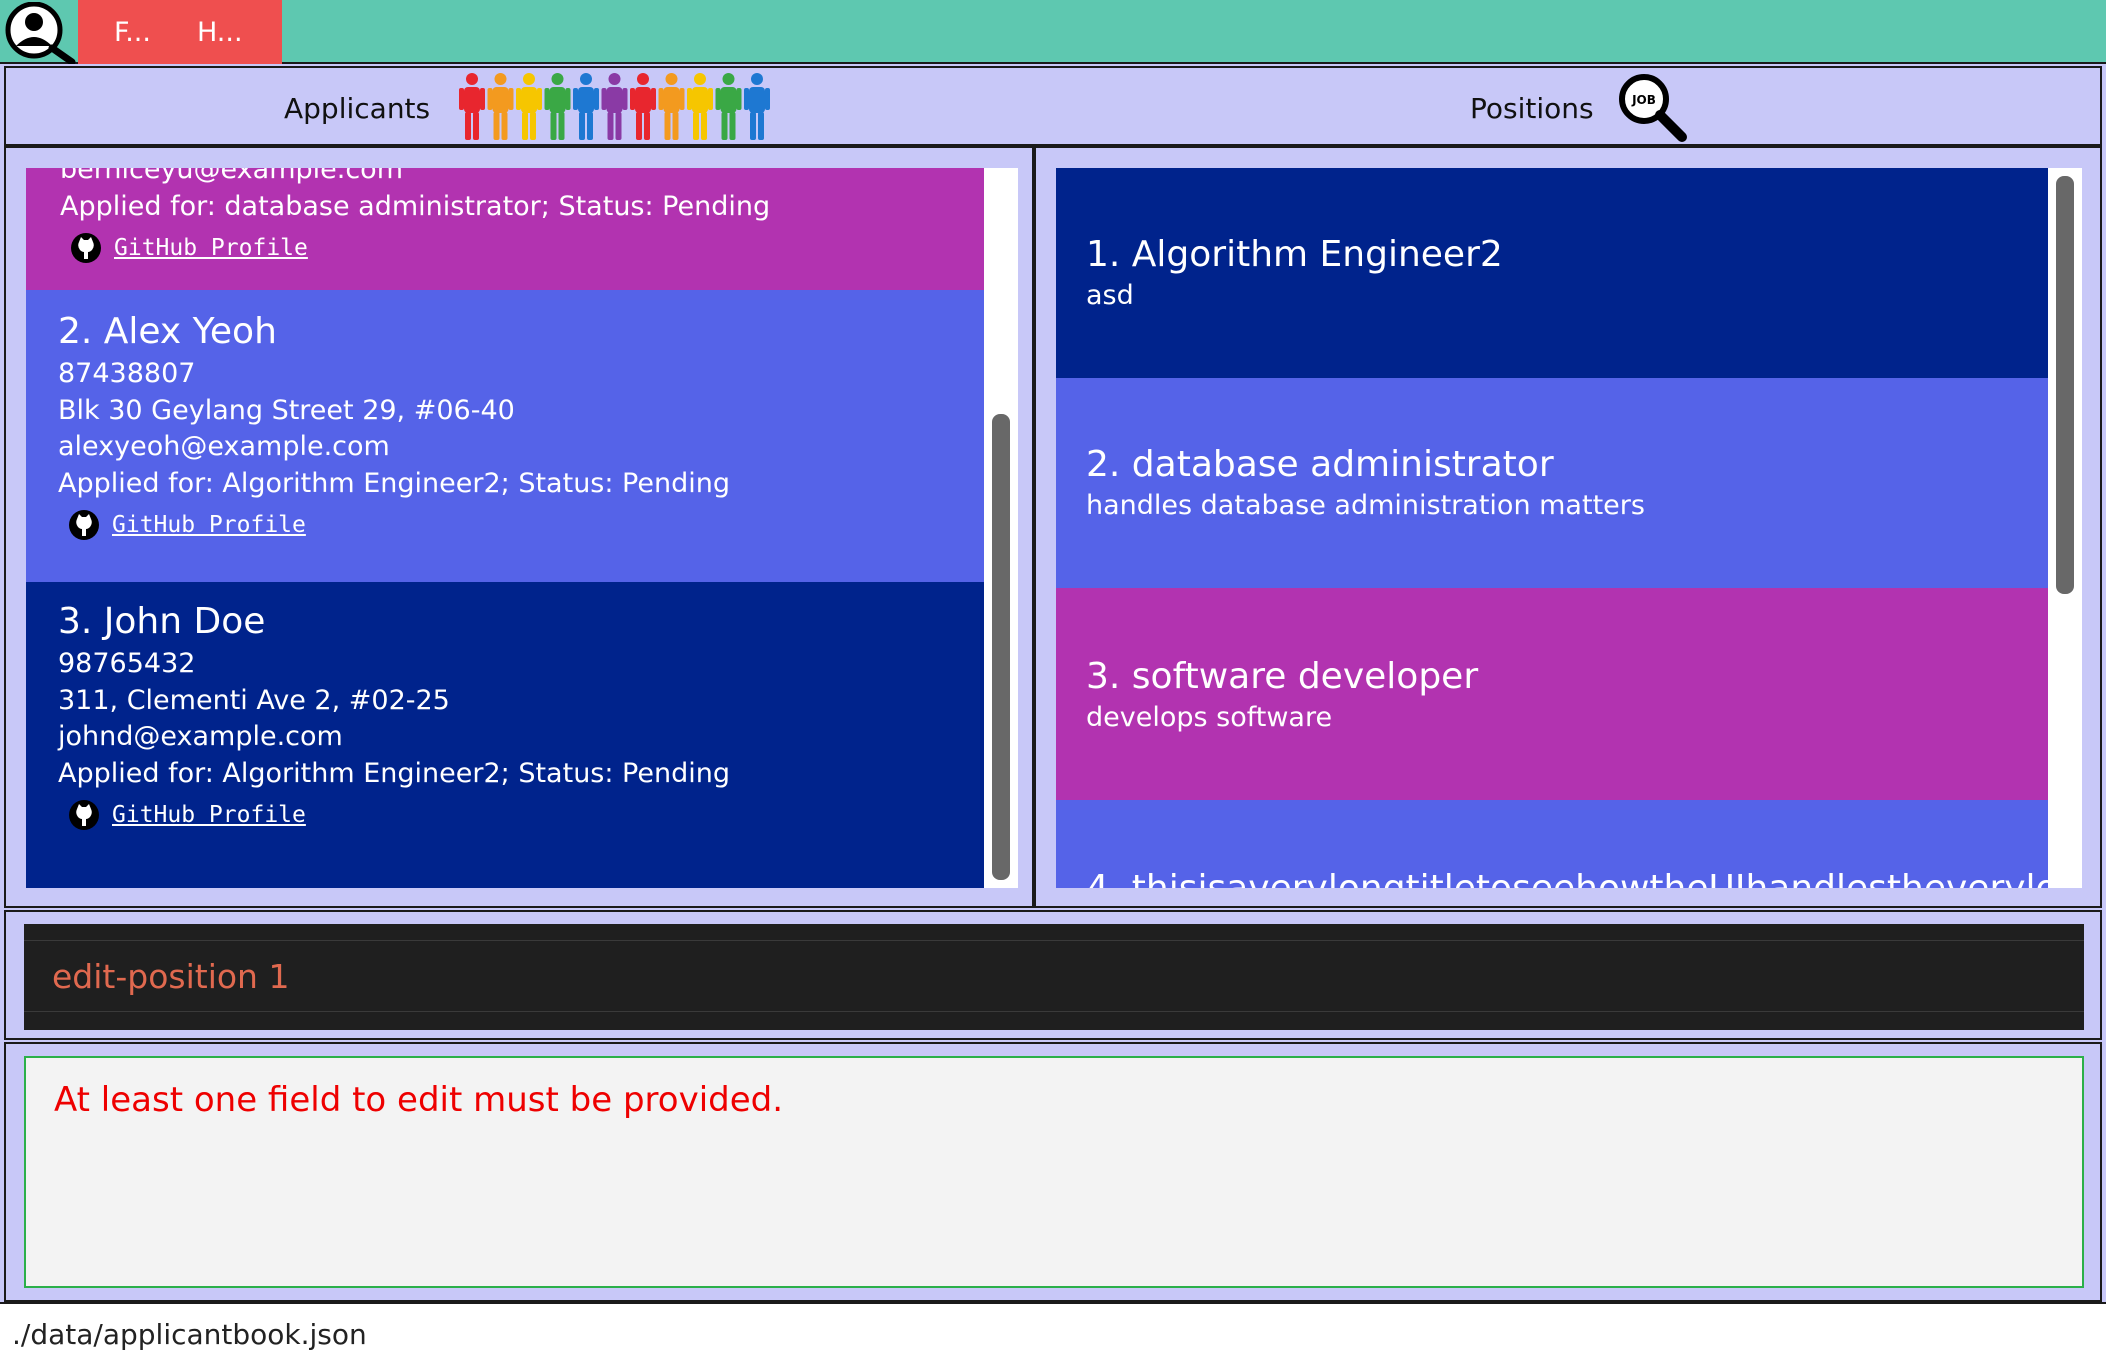 This screenshot has height=1364, width=2106. What do you see at coordinates (254, 700) in the screenshot?
I see `applicant-address: 311, Clementi Ave 2, #02-25` at bounding box center [254, 700].